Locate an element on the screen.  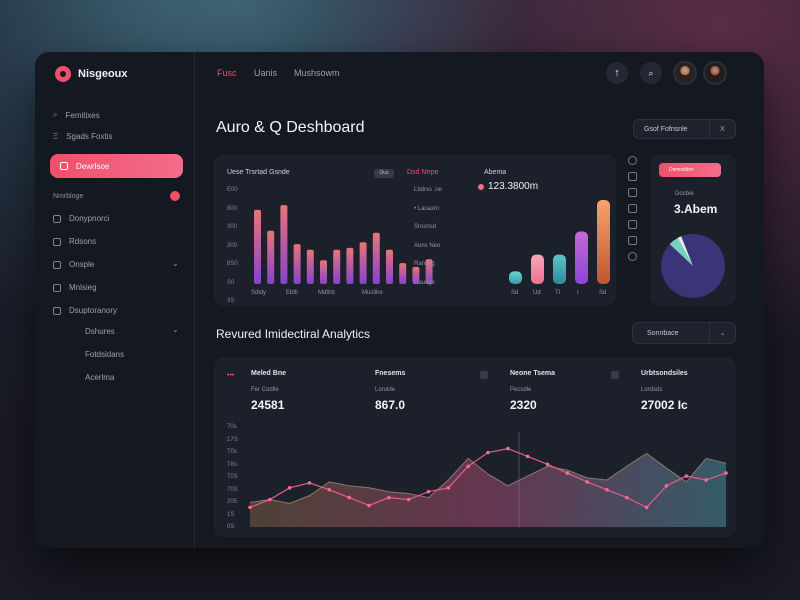
sidebar-item-dsuptoranory: Dsuptoranory is located at coordinates (85, 310).